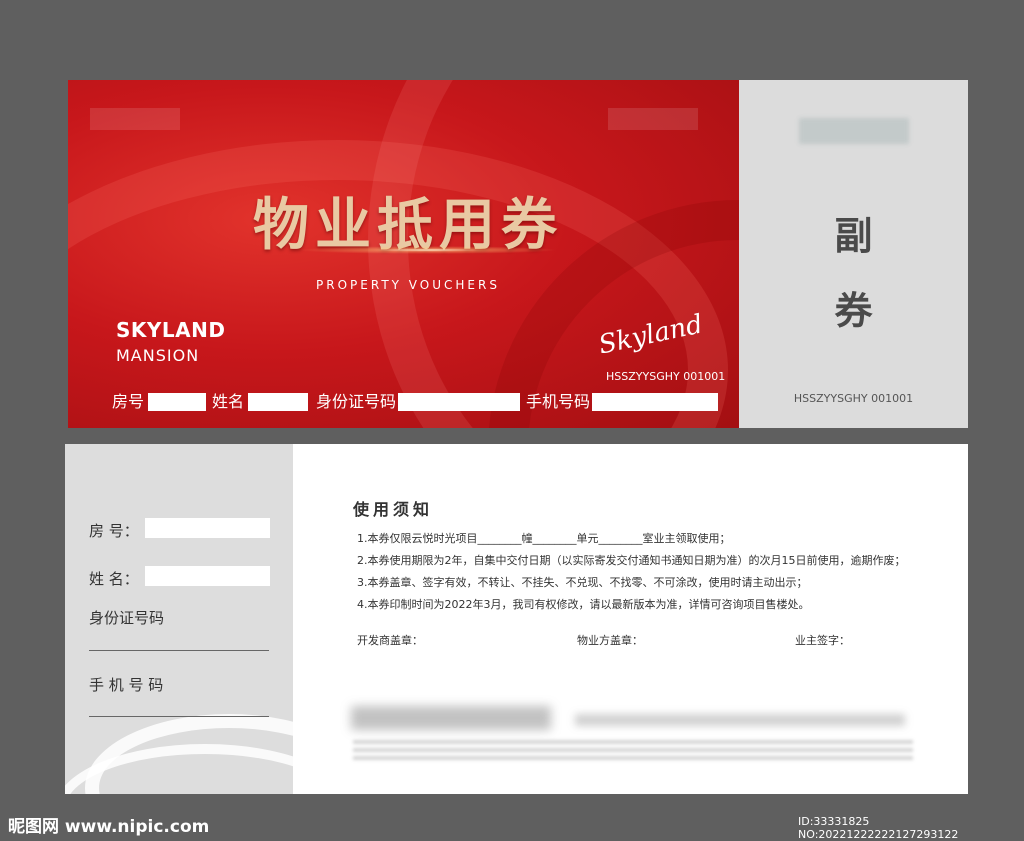 The image size is (1024, 841). I want to click on id-number-field, so click(459, 402).